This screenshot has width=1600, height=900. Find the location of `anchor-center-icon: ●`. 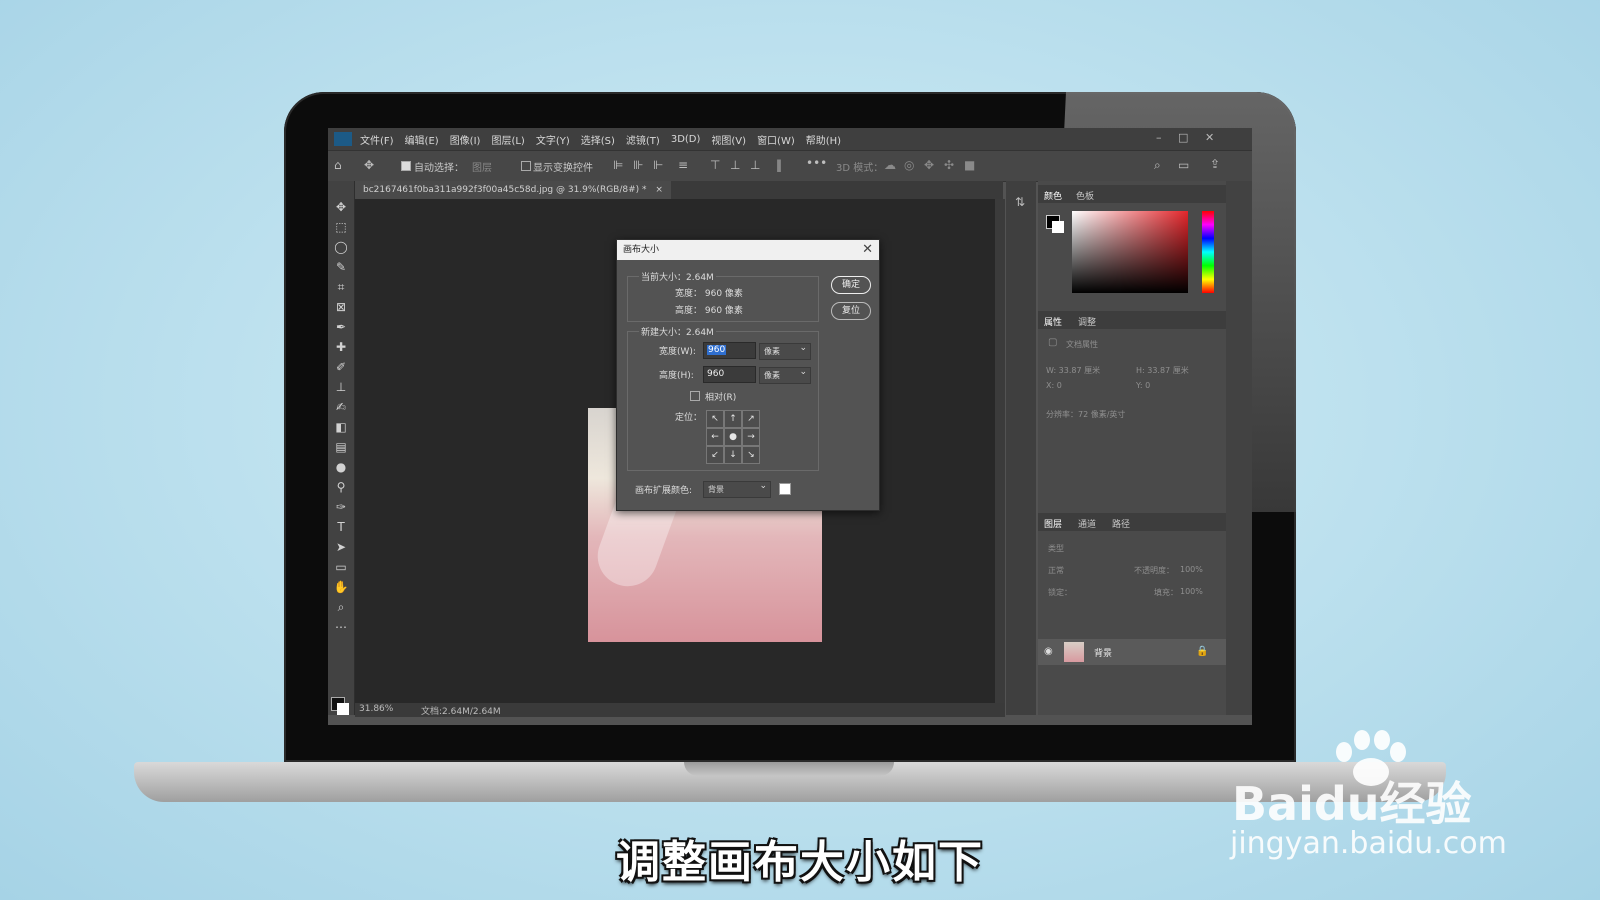

anchor-center-icon: ● is located at coordinates (733, 437).